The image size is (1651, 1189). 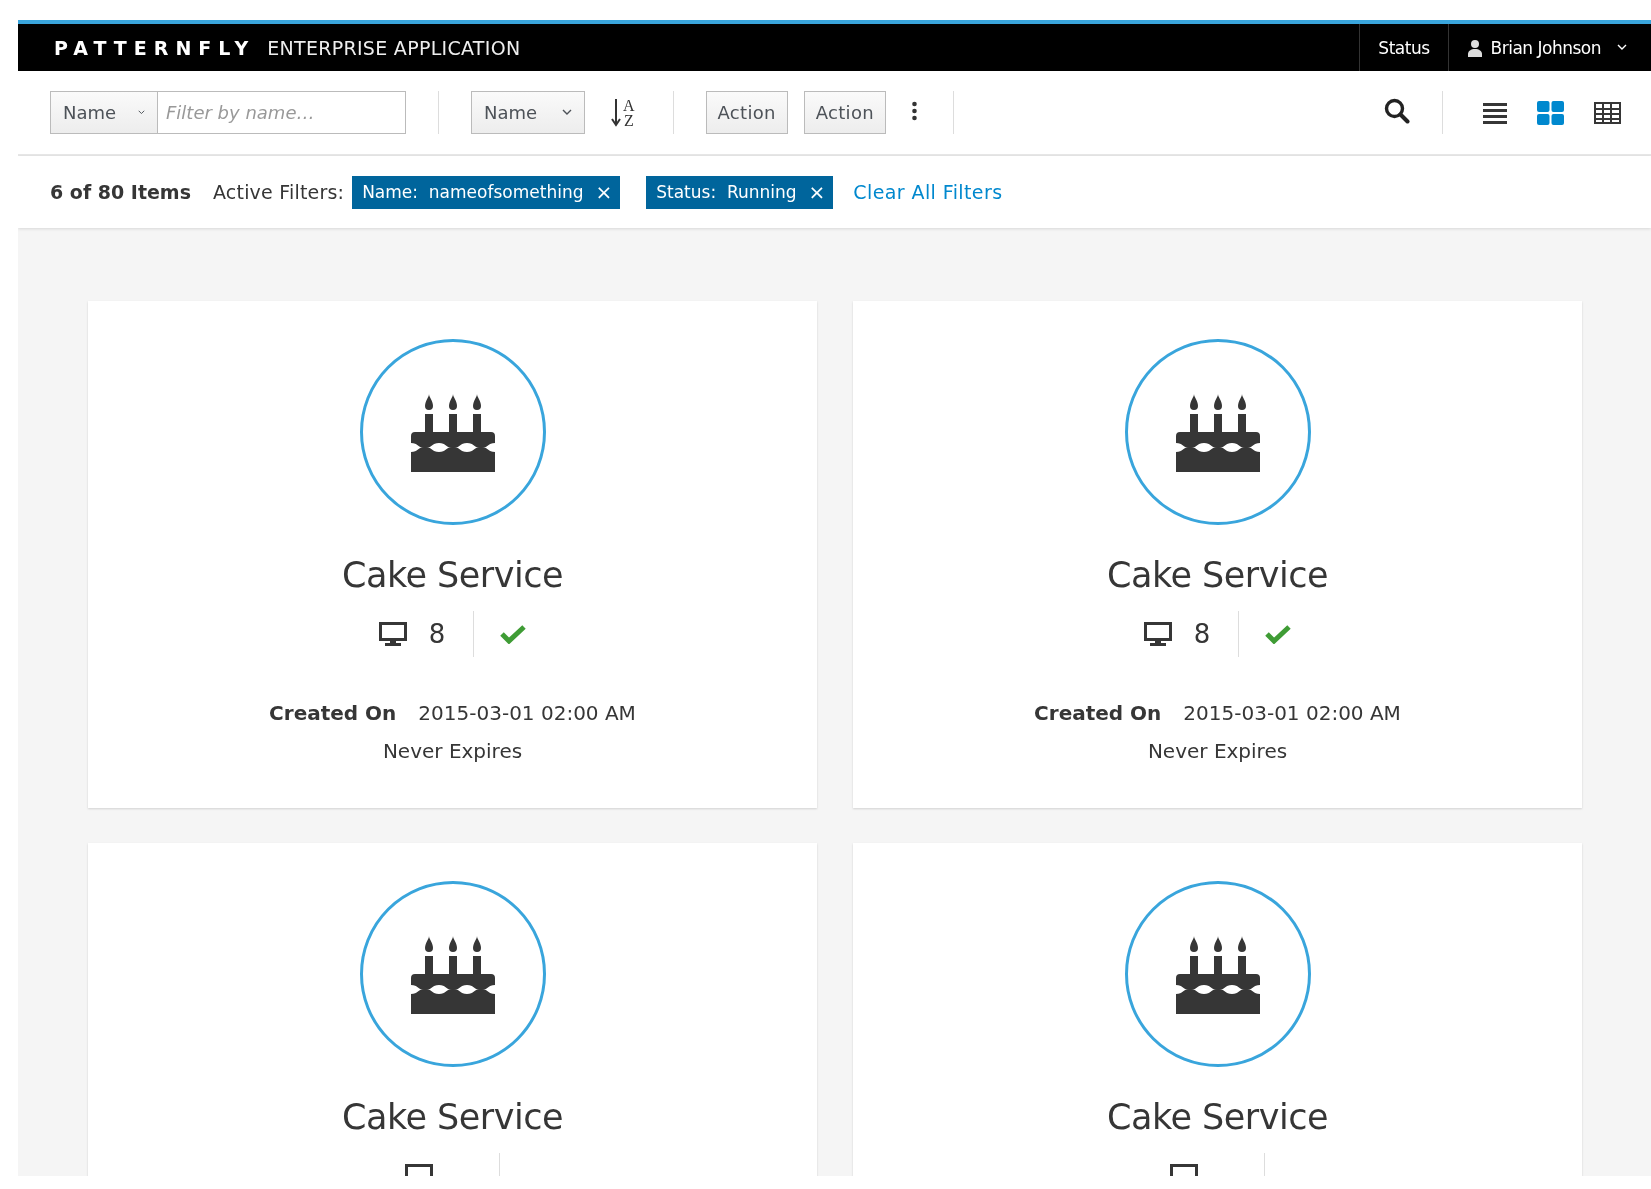 What do you see at coordinates (528, 112) in the screenshot?
I see `sort-field-dropdown: Name` at bounding box center [528, 112].